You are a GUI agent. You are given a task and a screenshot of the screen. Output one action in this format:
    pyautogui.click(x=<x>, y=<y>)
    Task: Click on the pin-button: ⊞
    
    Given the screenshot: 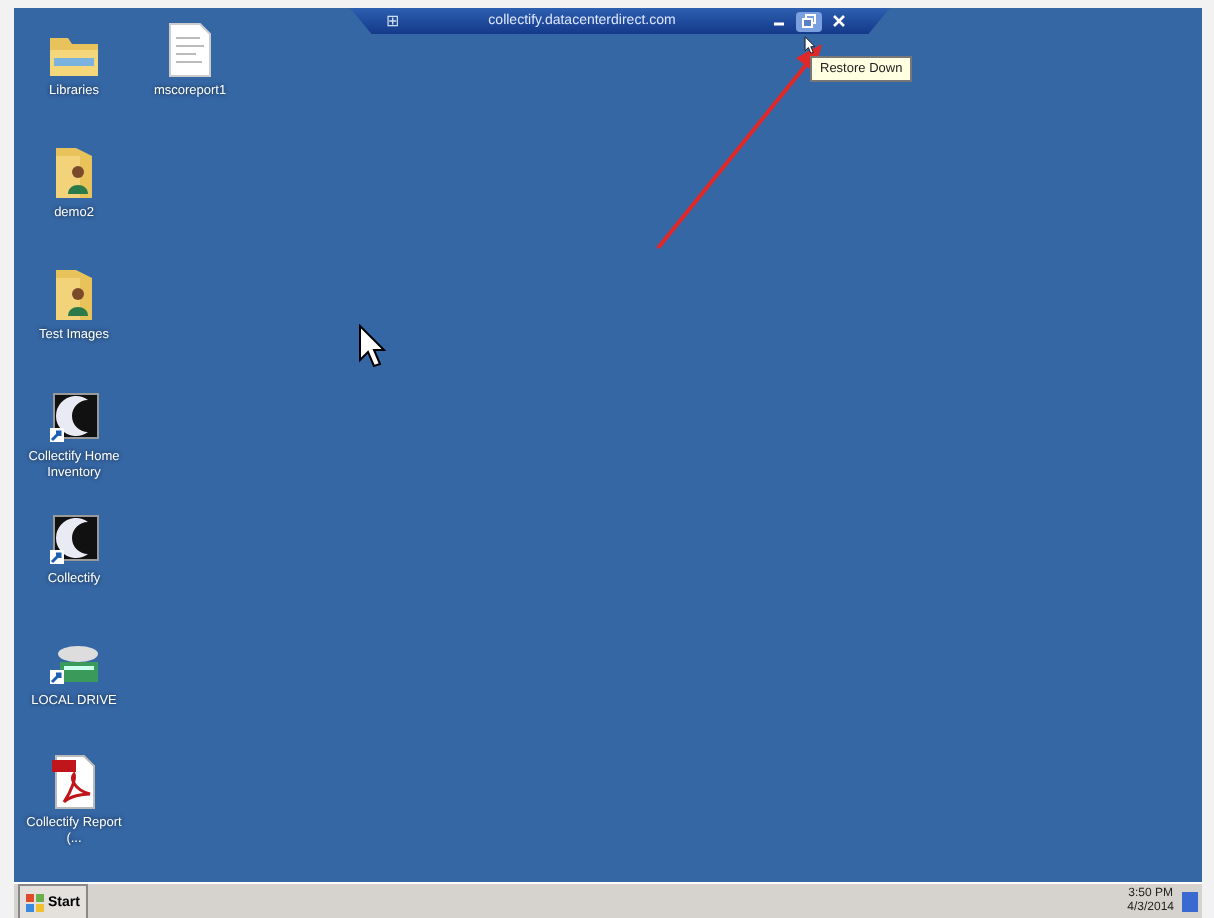 What is the action you would take?
    pyautogui.click(x=393, y=21)
    